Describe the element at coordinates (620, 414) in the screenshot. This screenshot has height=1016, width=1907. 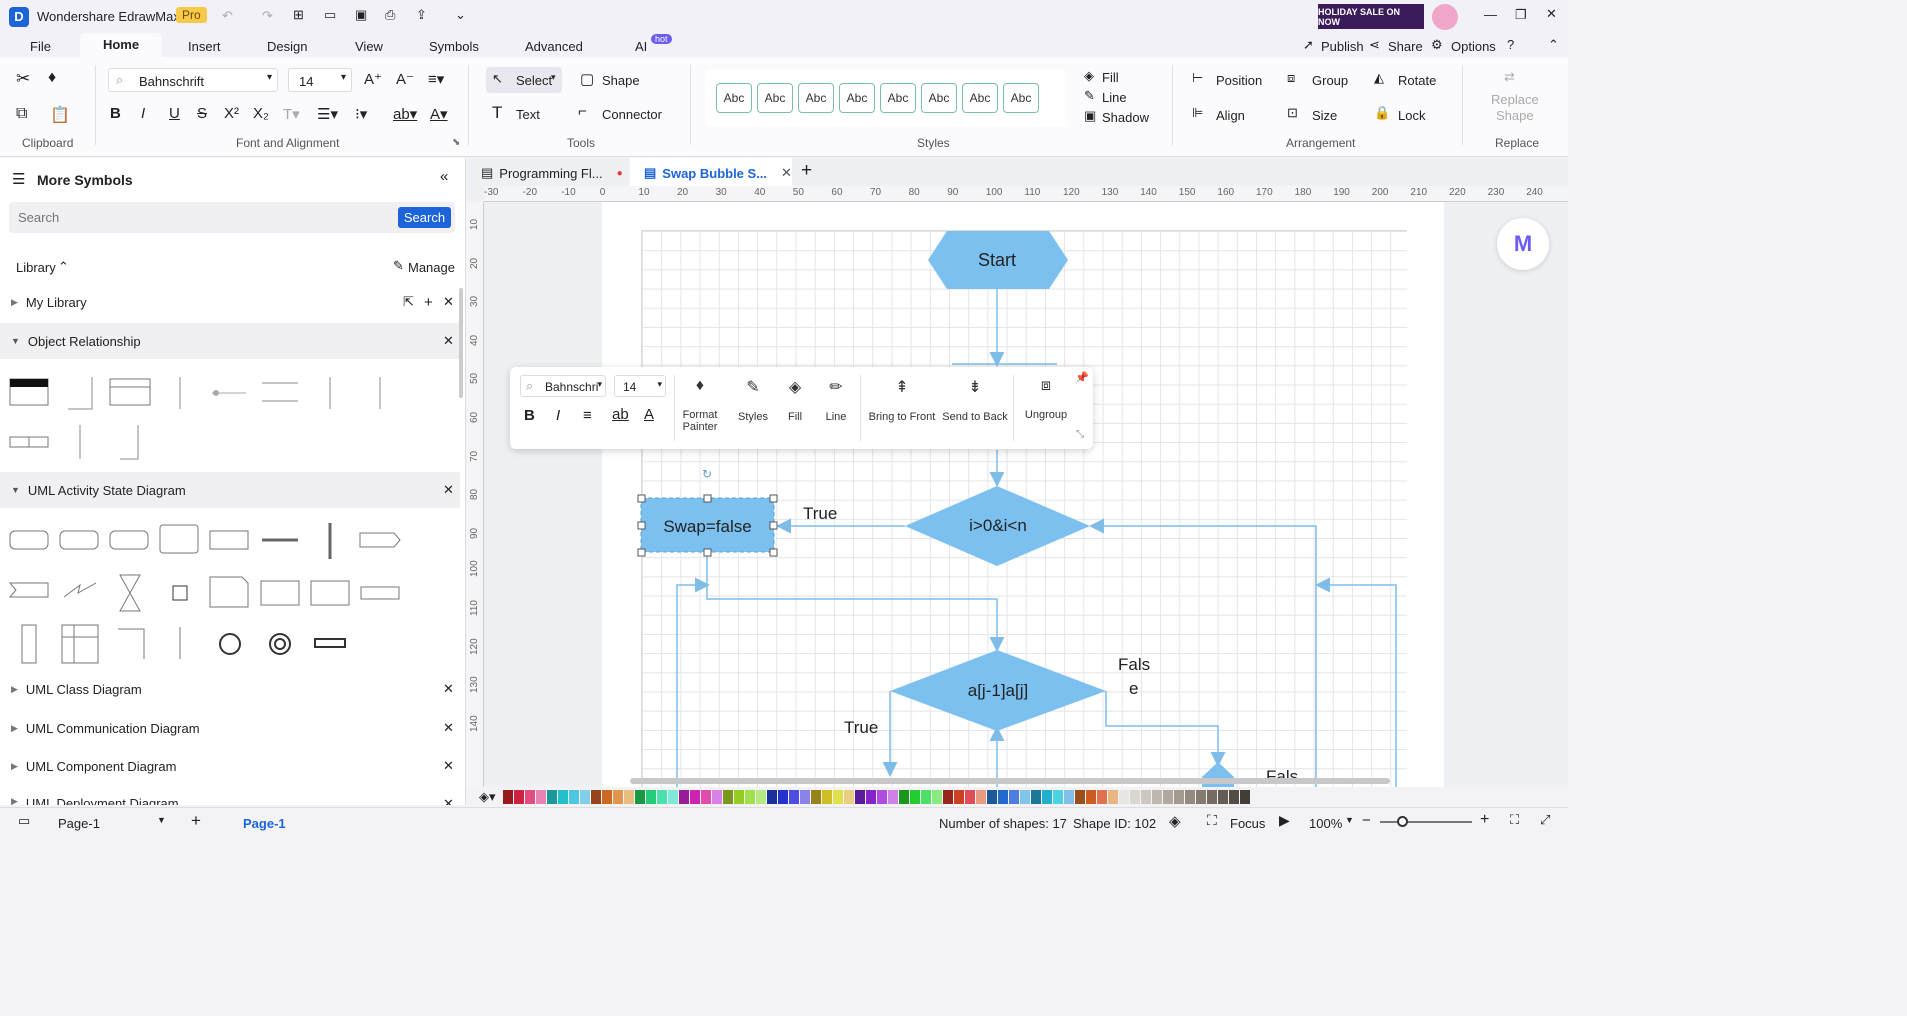
I see `float-highlight-icon: ab` at that location.